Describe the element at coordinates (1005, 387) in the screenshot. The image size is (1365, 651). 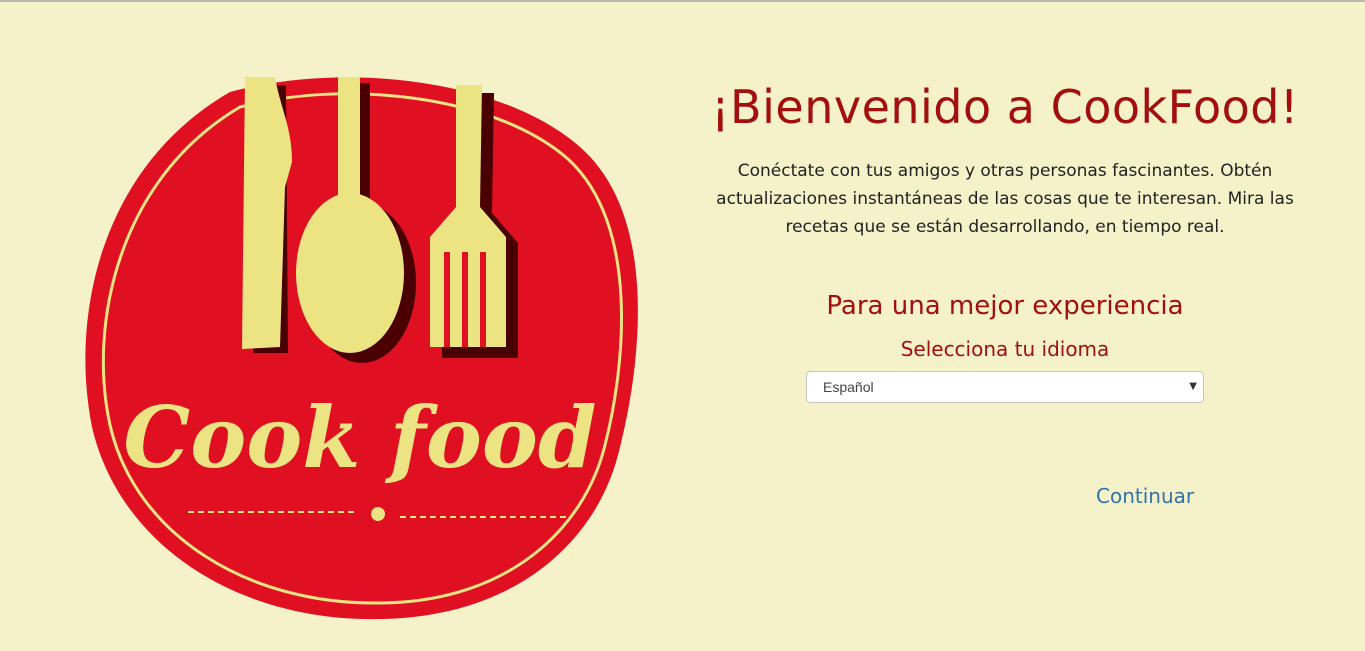
I see `language-select: Español ▼` at that location.